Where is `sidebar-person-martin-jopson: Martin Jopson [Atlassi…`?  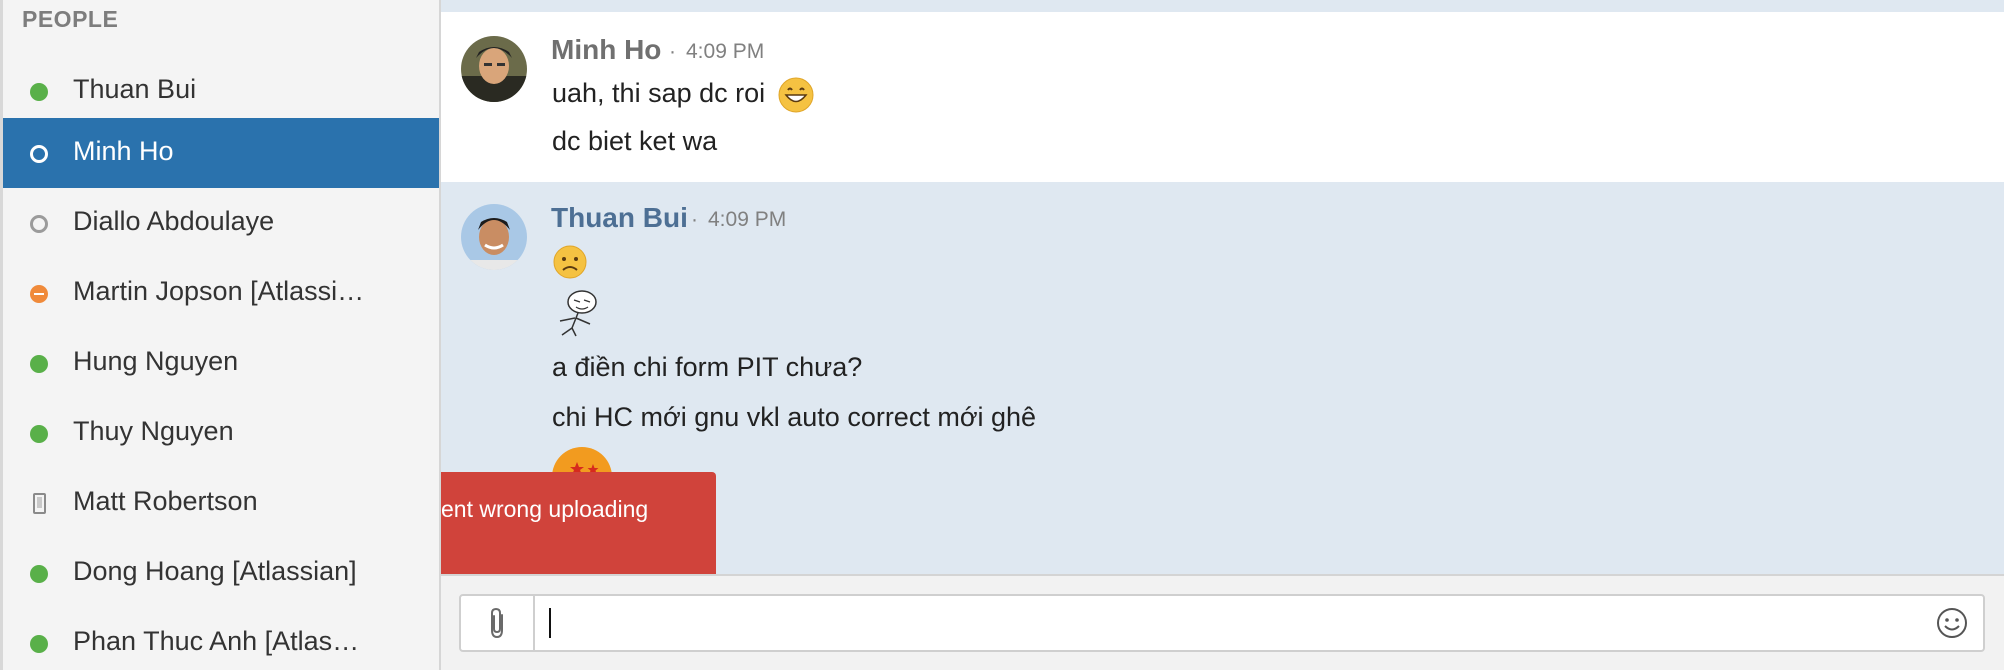
sidebar-person-martin-jopson: Martin Jopson [Atlassi… is located at coordinates (221, 293).